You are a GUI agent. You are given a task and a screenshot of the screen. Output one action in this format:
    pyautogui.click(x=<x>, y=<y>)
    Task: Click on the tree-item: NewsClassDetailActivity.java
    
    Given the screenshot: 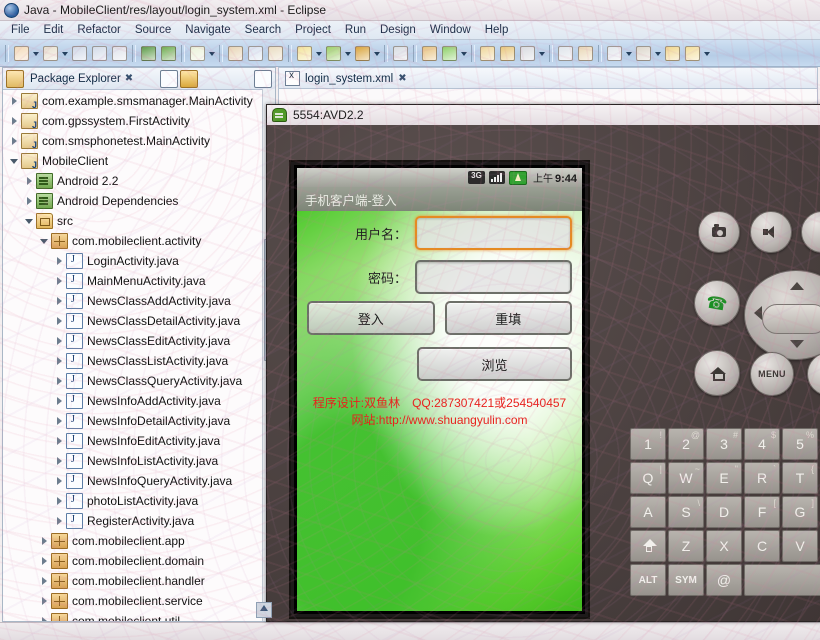 What is the action you would take?
    pyautogui.click(x=139, y=321)
    